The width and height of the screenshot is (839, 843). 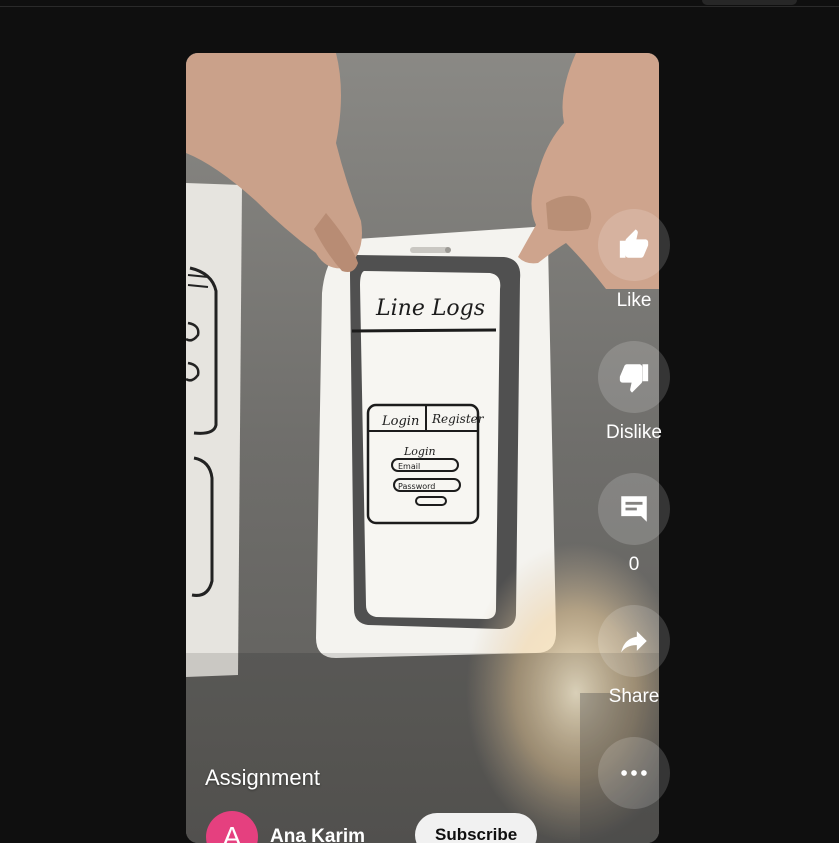 What do you see at coordinates (634, 432) in the screenshot?
I see `dislike-label: Dislike` at bounding box center [634, 432].